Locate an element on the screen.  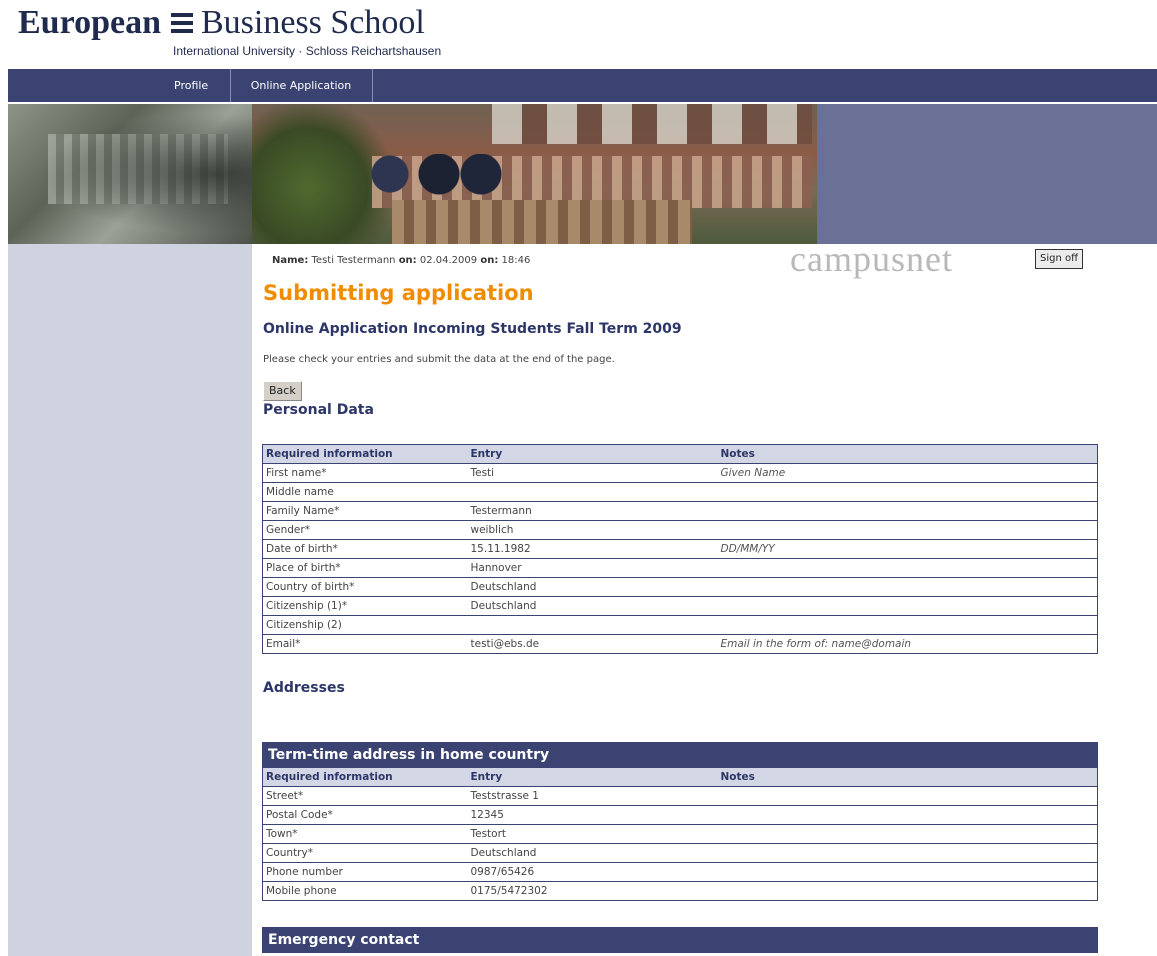
table-row: Phone number 0987/65426 is located at coordinates (680, 872).